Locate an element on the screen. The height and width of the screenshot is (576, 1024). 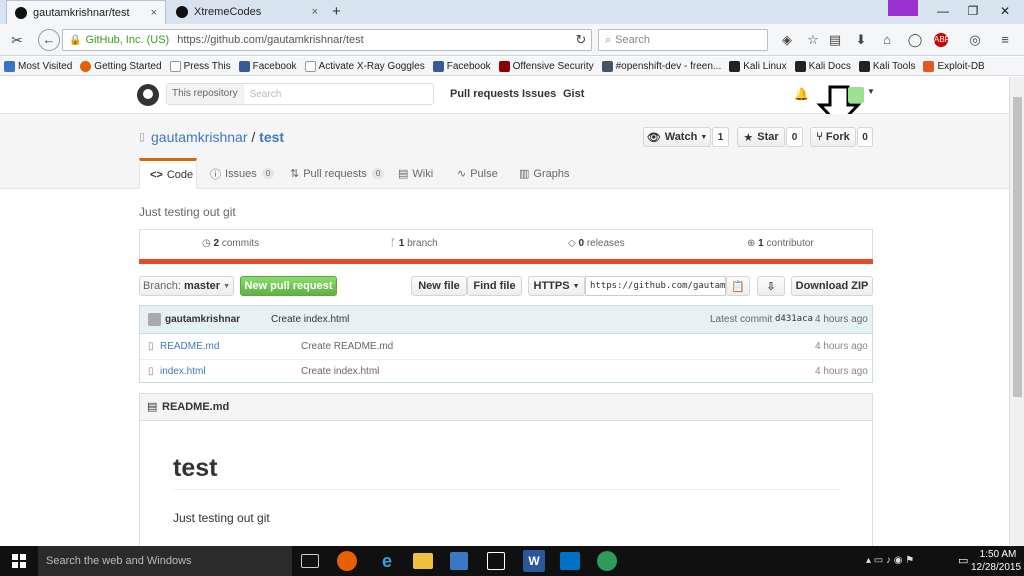
desktop-download-icon: ⇩ is located at coordinates (771, 286).